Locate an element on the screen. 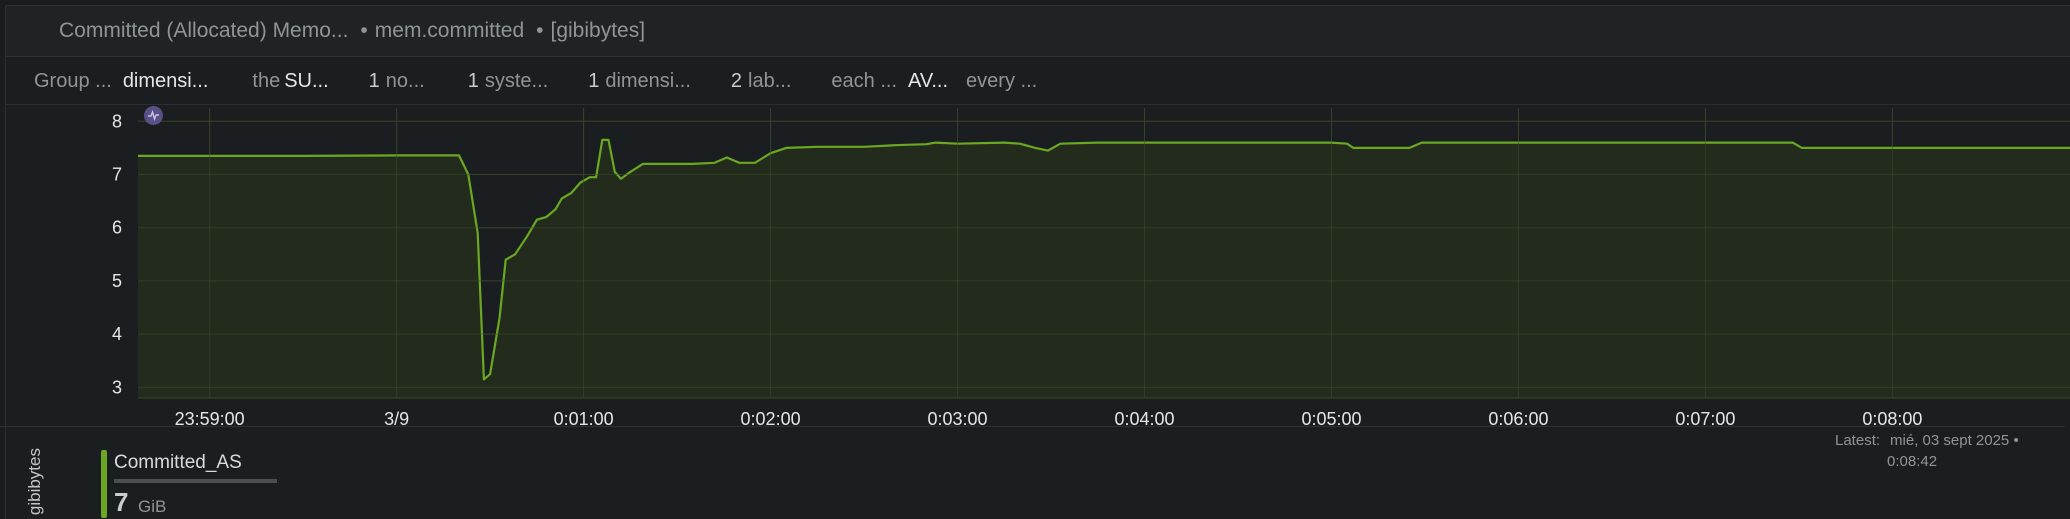  anomaly-badge-icon is located at coordinates (153, 115).